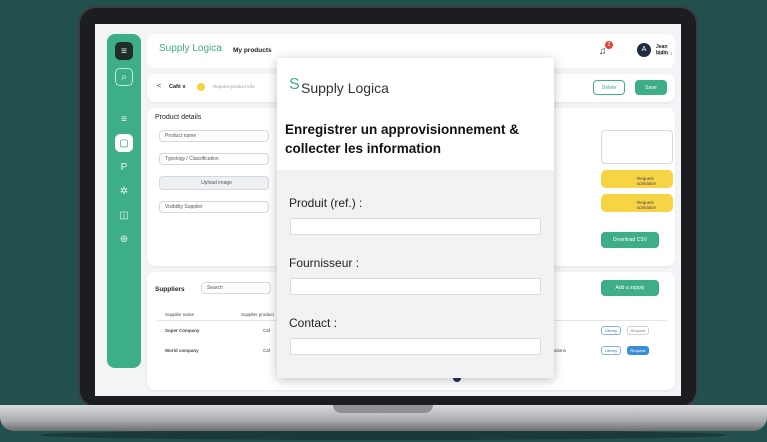 The width and height of the screenshot is (767, 442). I want to click on table-row: Super Company, so click(182, 330).